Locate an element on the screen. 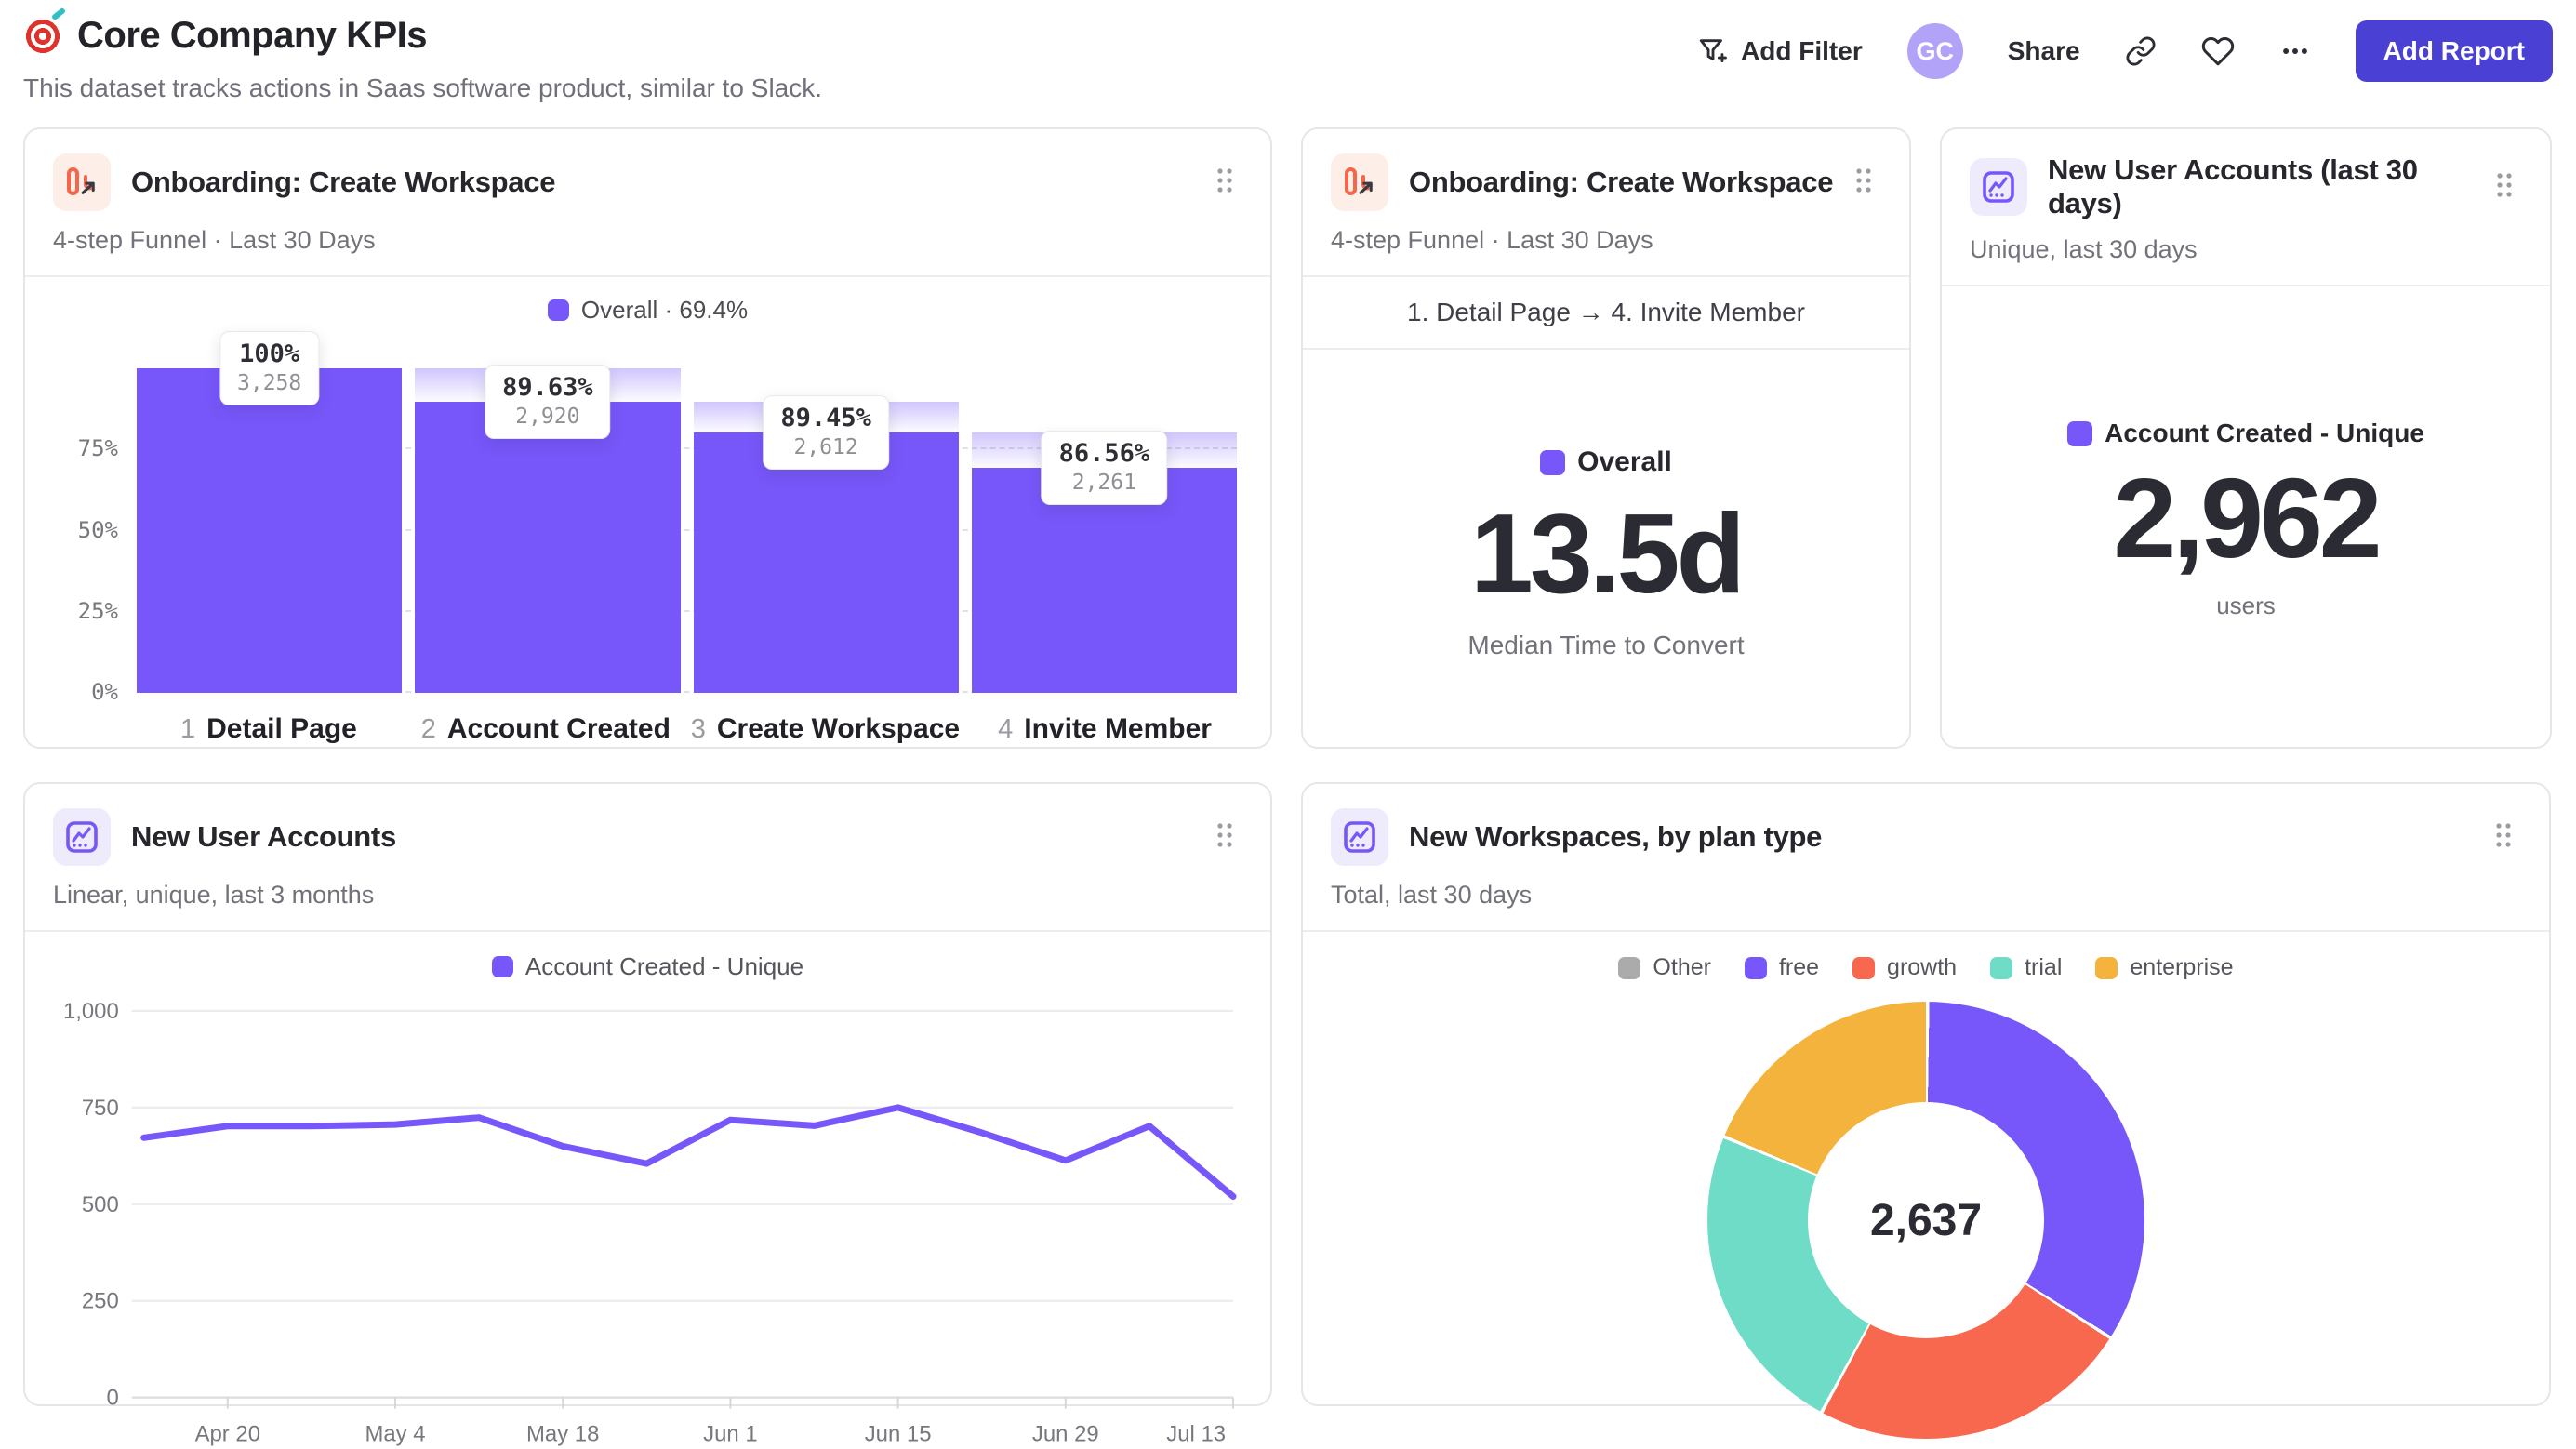  funnel-bar-step-2: 89.63% 2,920 is located at coordinates (548, 510).